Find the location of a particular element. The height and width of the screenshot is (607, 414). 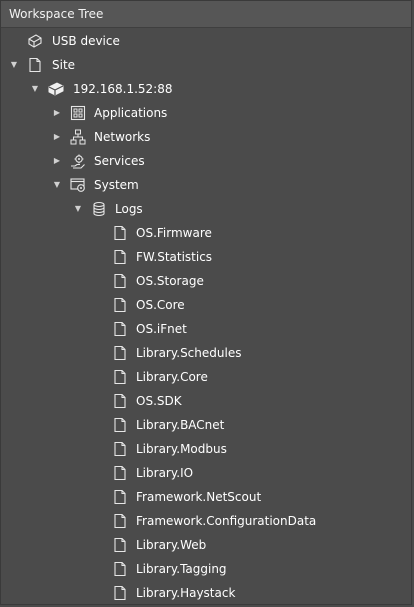

log-item-label: OS.SDK is located at coordinates (159, 401).